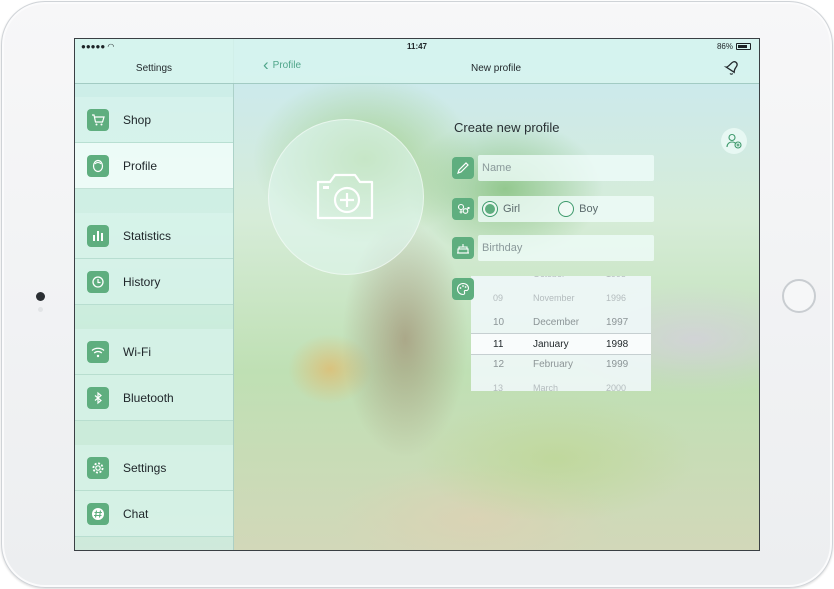  What do you see at coordinates (497, 168) in the screenshot?
I see `name-placeholder: Name` at bounding box center [497, 168].